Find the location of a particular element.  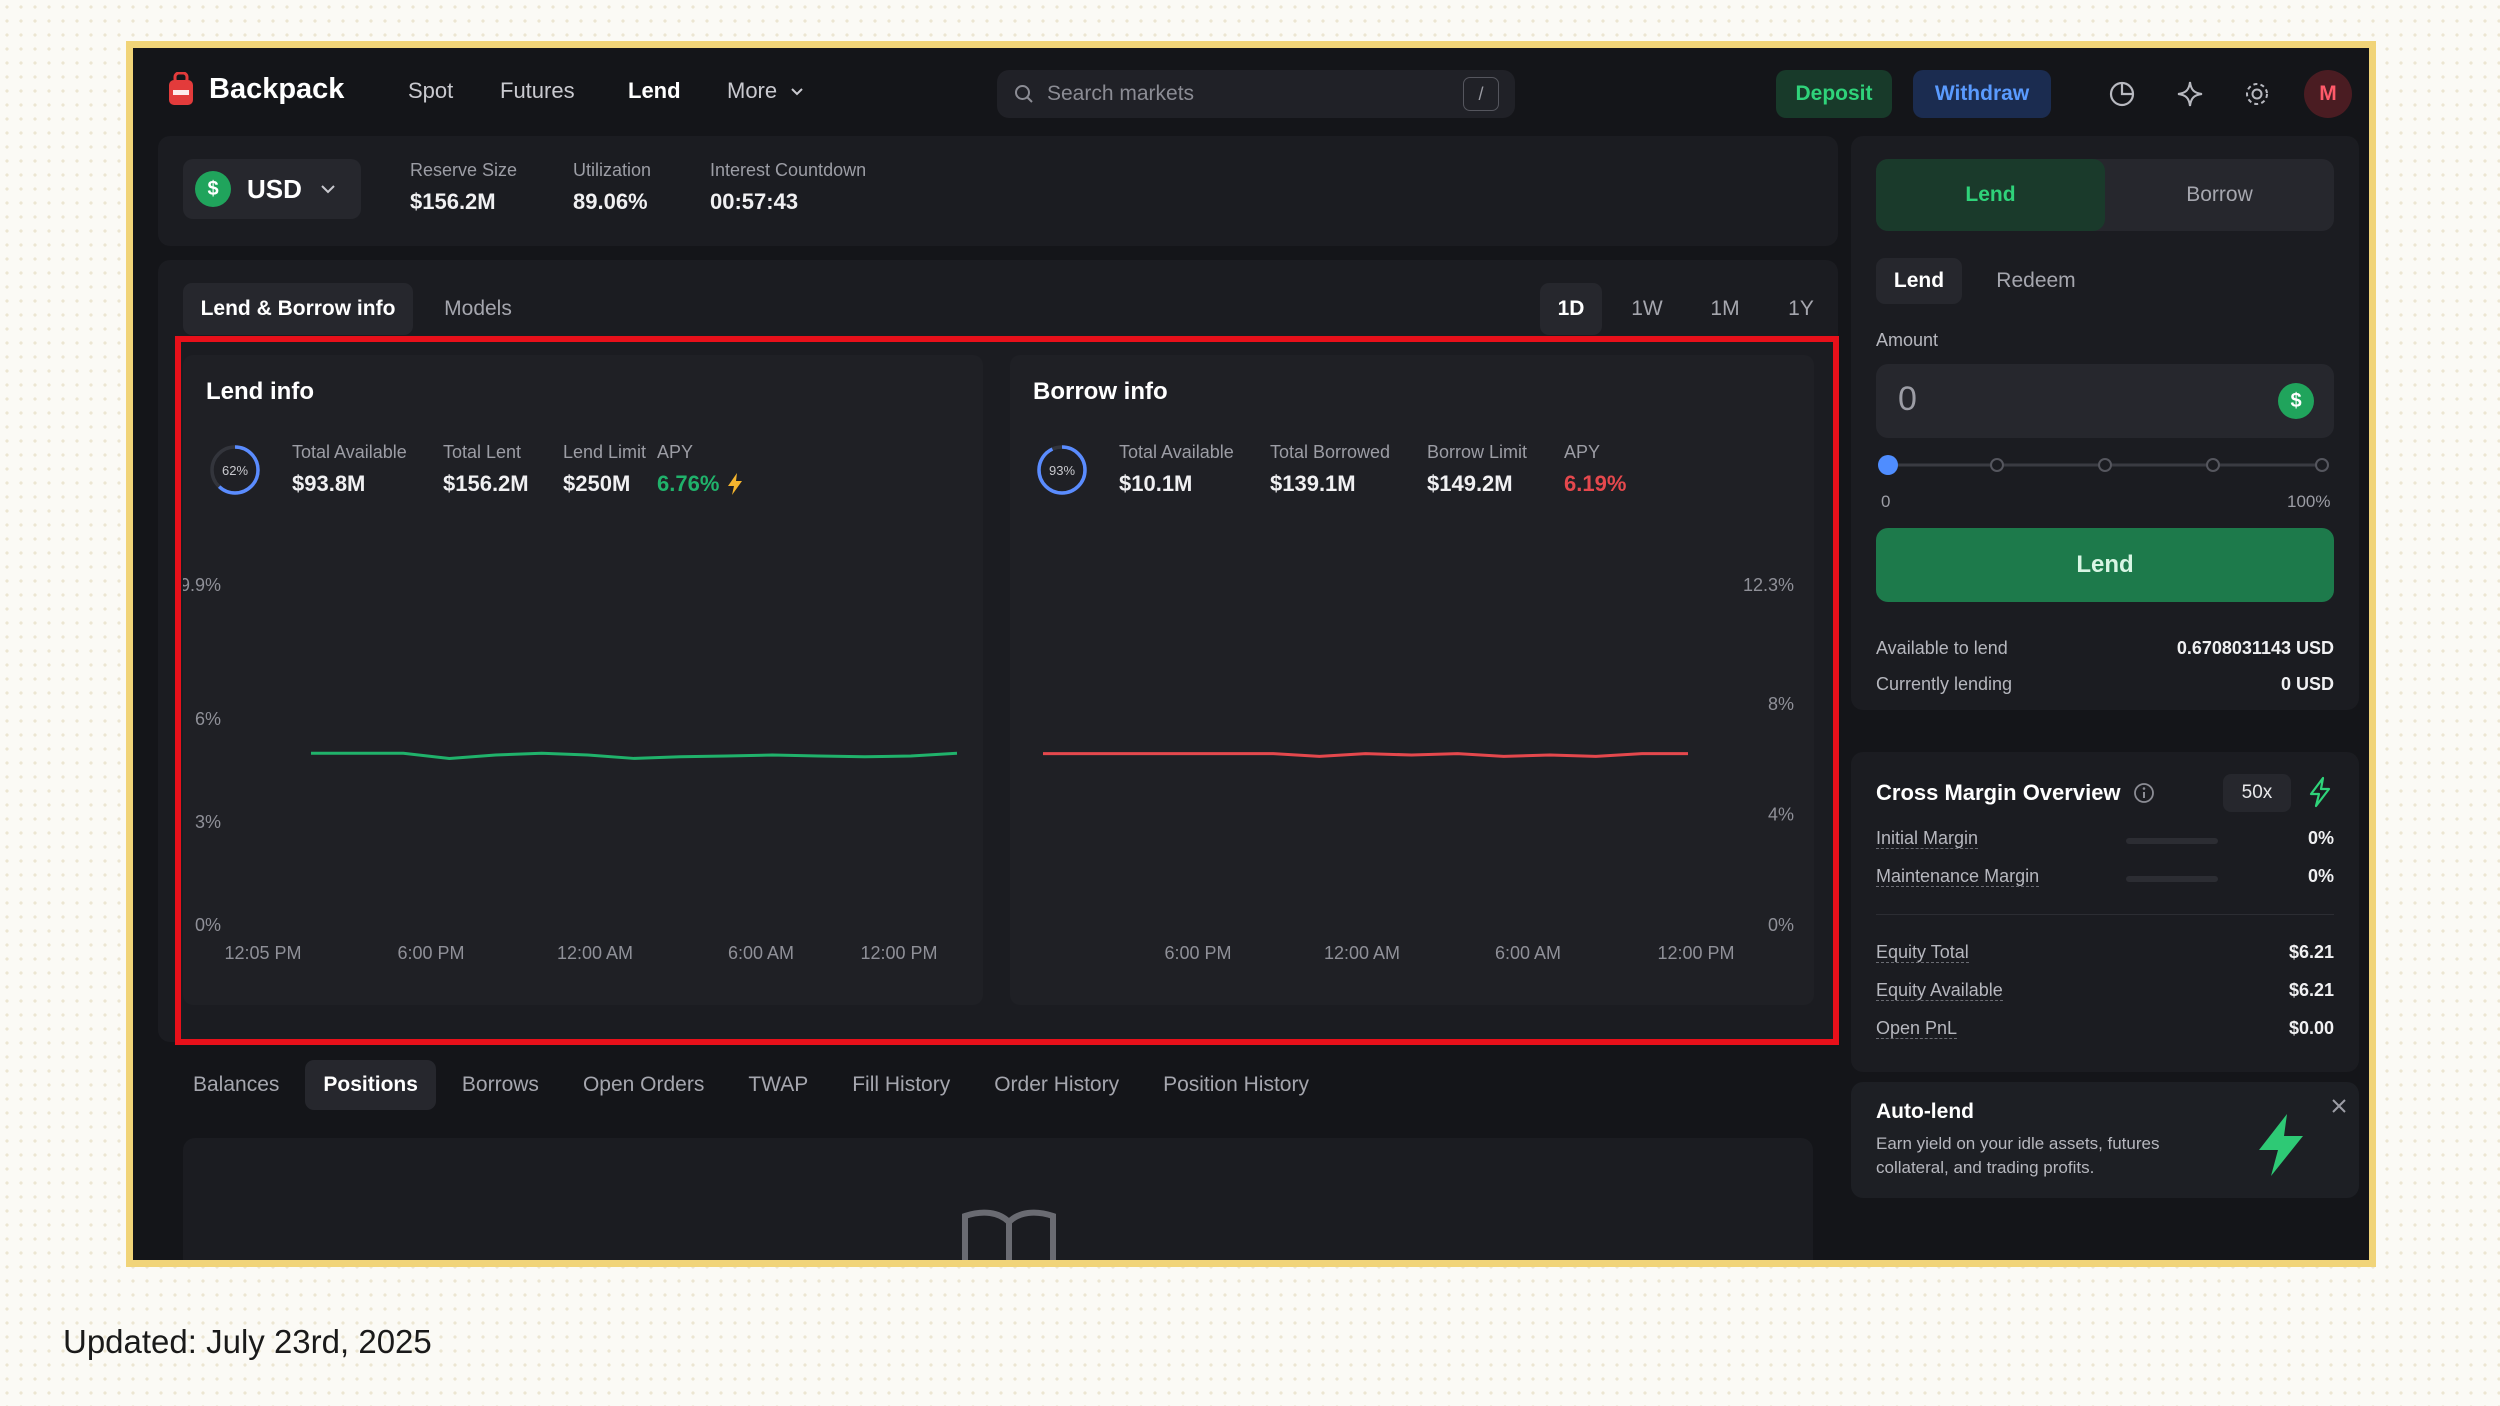

range-1d: 1D is located at coordinates (1571, 309).